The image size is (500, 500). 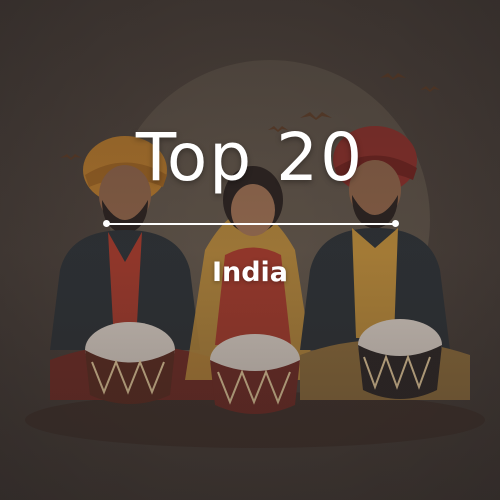 What do you see at coordinates (250, 157) in the screenshot?
I see `playlist-title: Top 20` at bounding box center [250, 157].